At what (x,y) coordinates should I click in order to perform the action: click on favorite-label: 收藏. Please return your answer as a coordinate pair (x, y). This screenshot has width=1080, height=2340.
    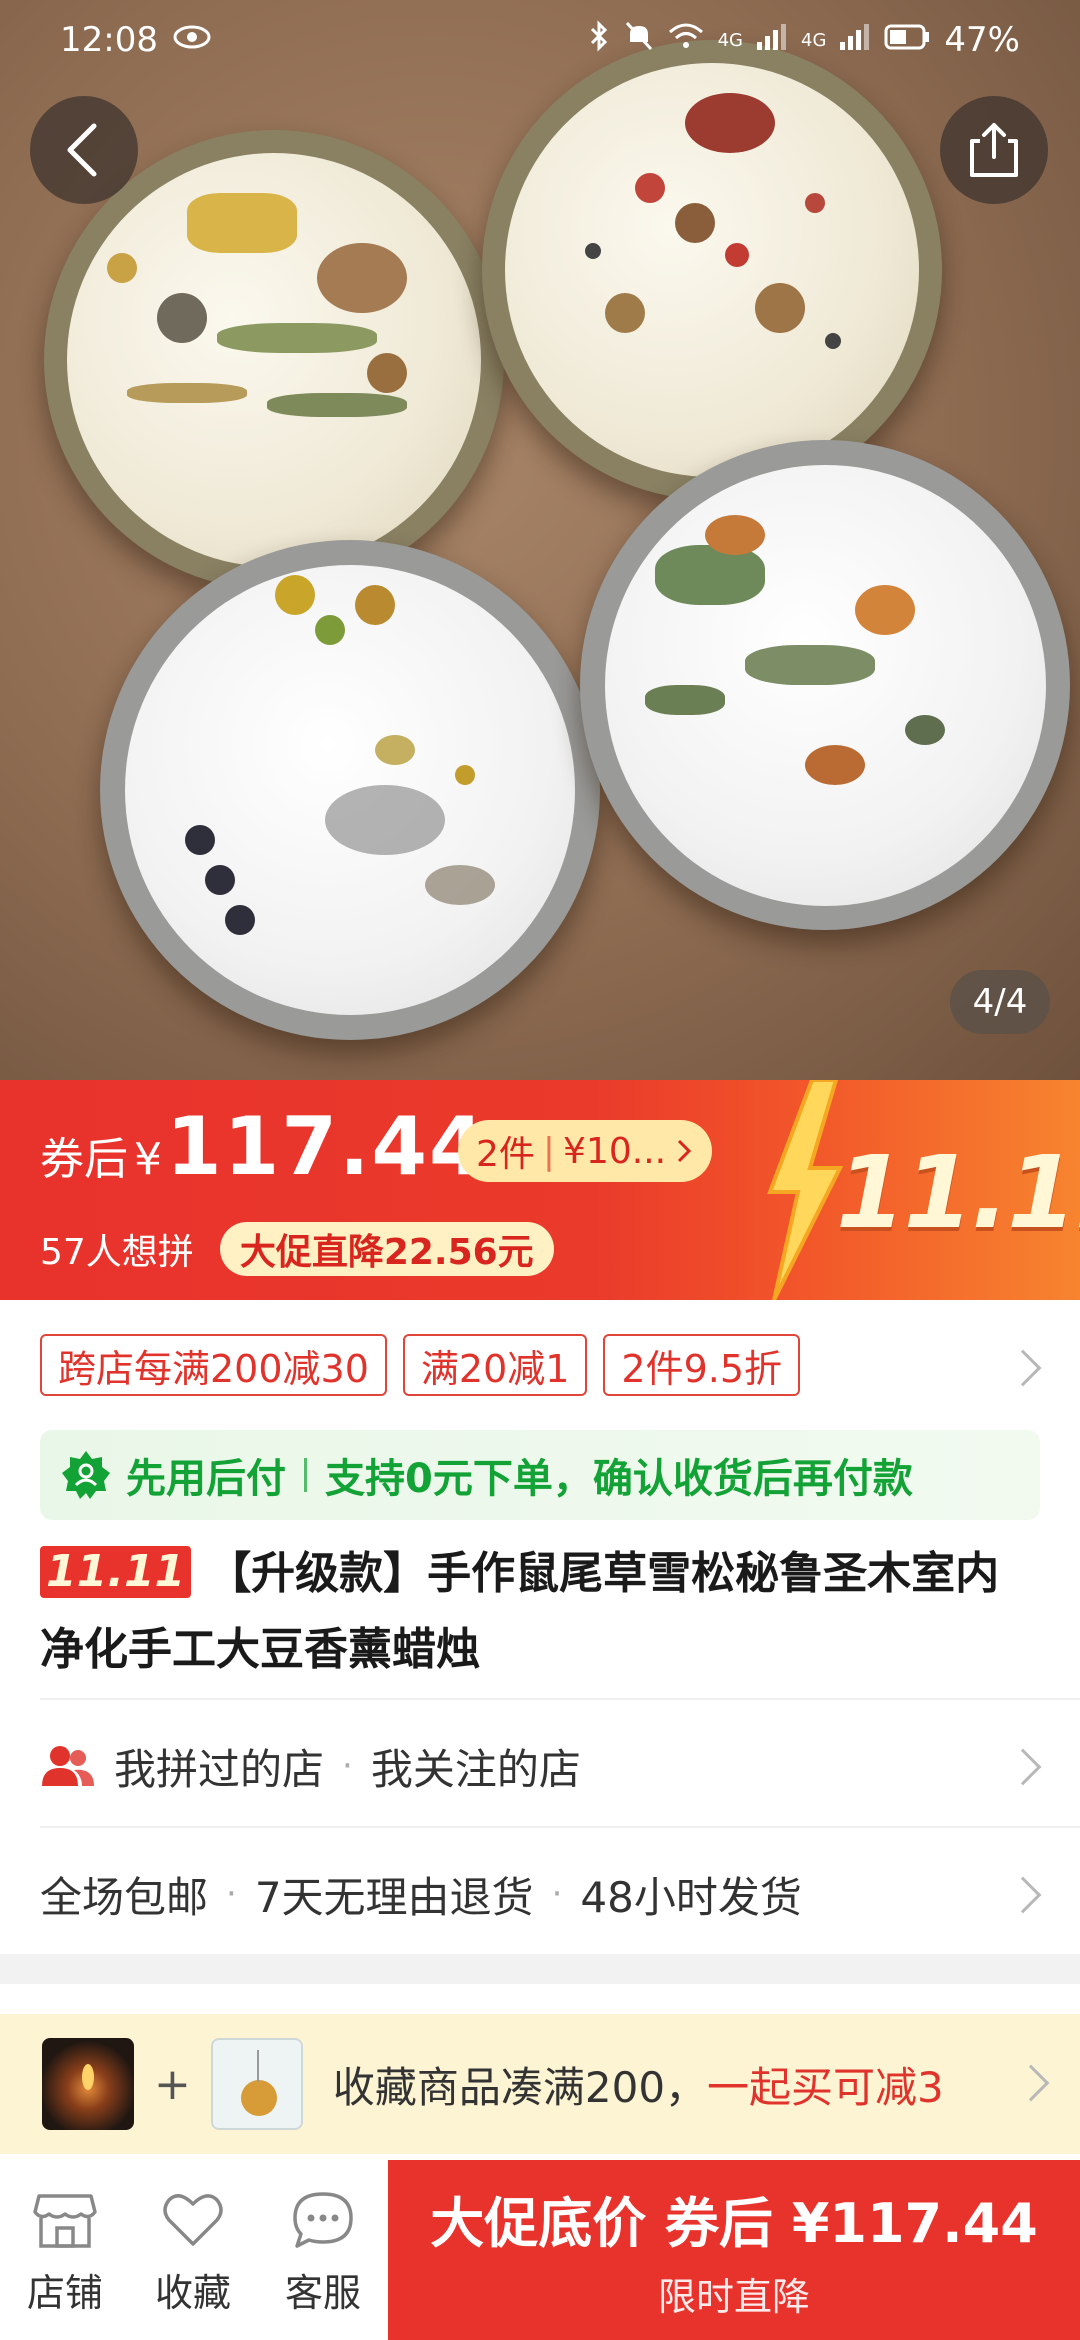
    Looking at the image, I should click on (192, 2293).